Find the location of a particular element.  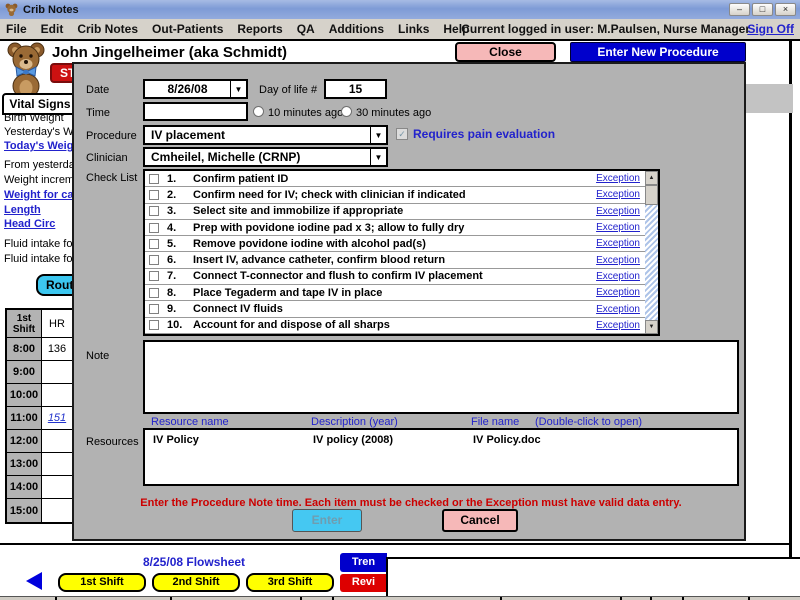

table-row: 15:00 is located at coordinates (39, 510).